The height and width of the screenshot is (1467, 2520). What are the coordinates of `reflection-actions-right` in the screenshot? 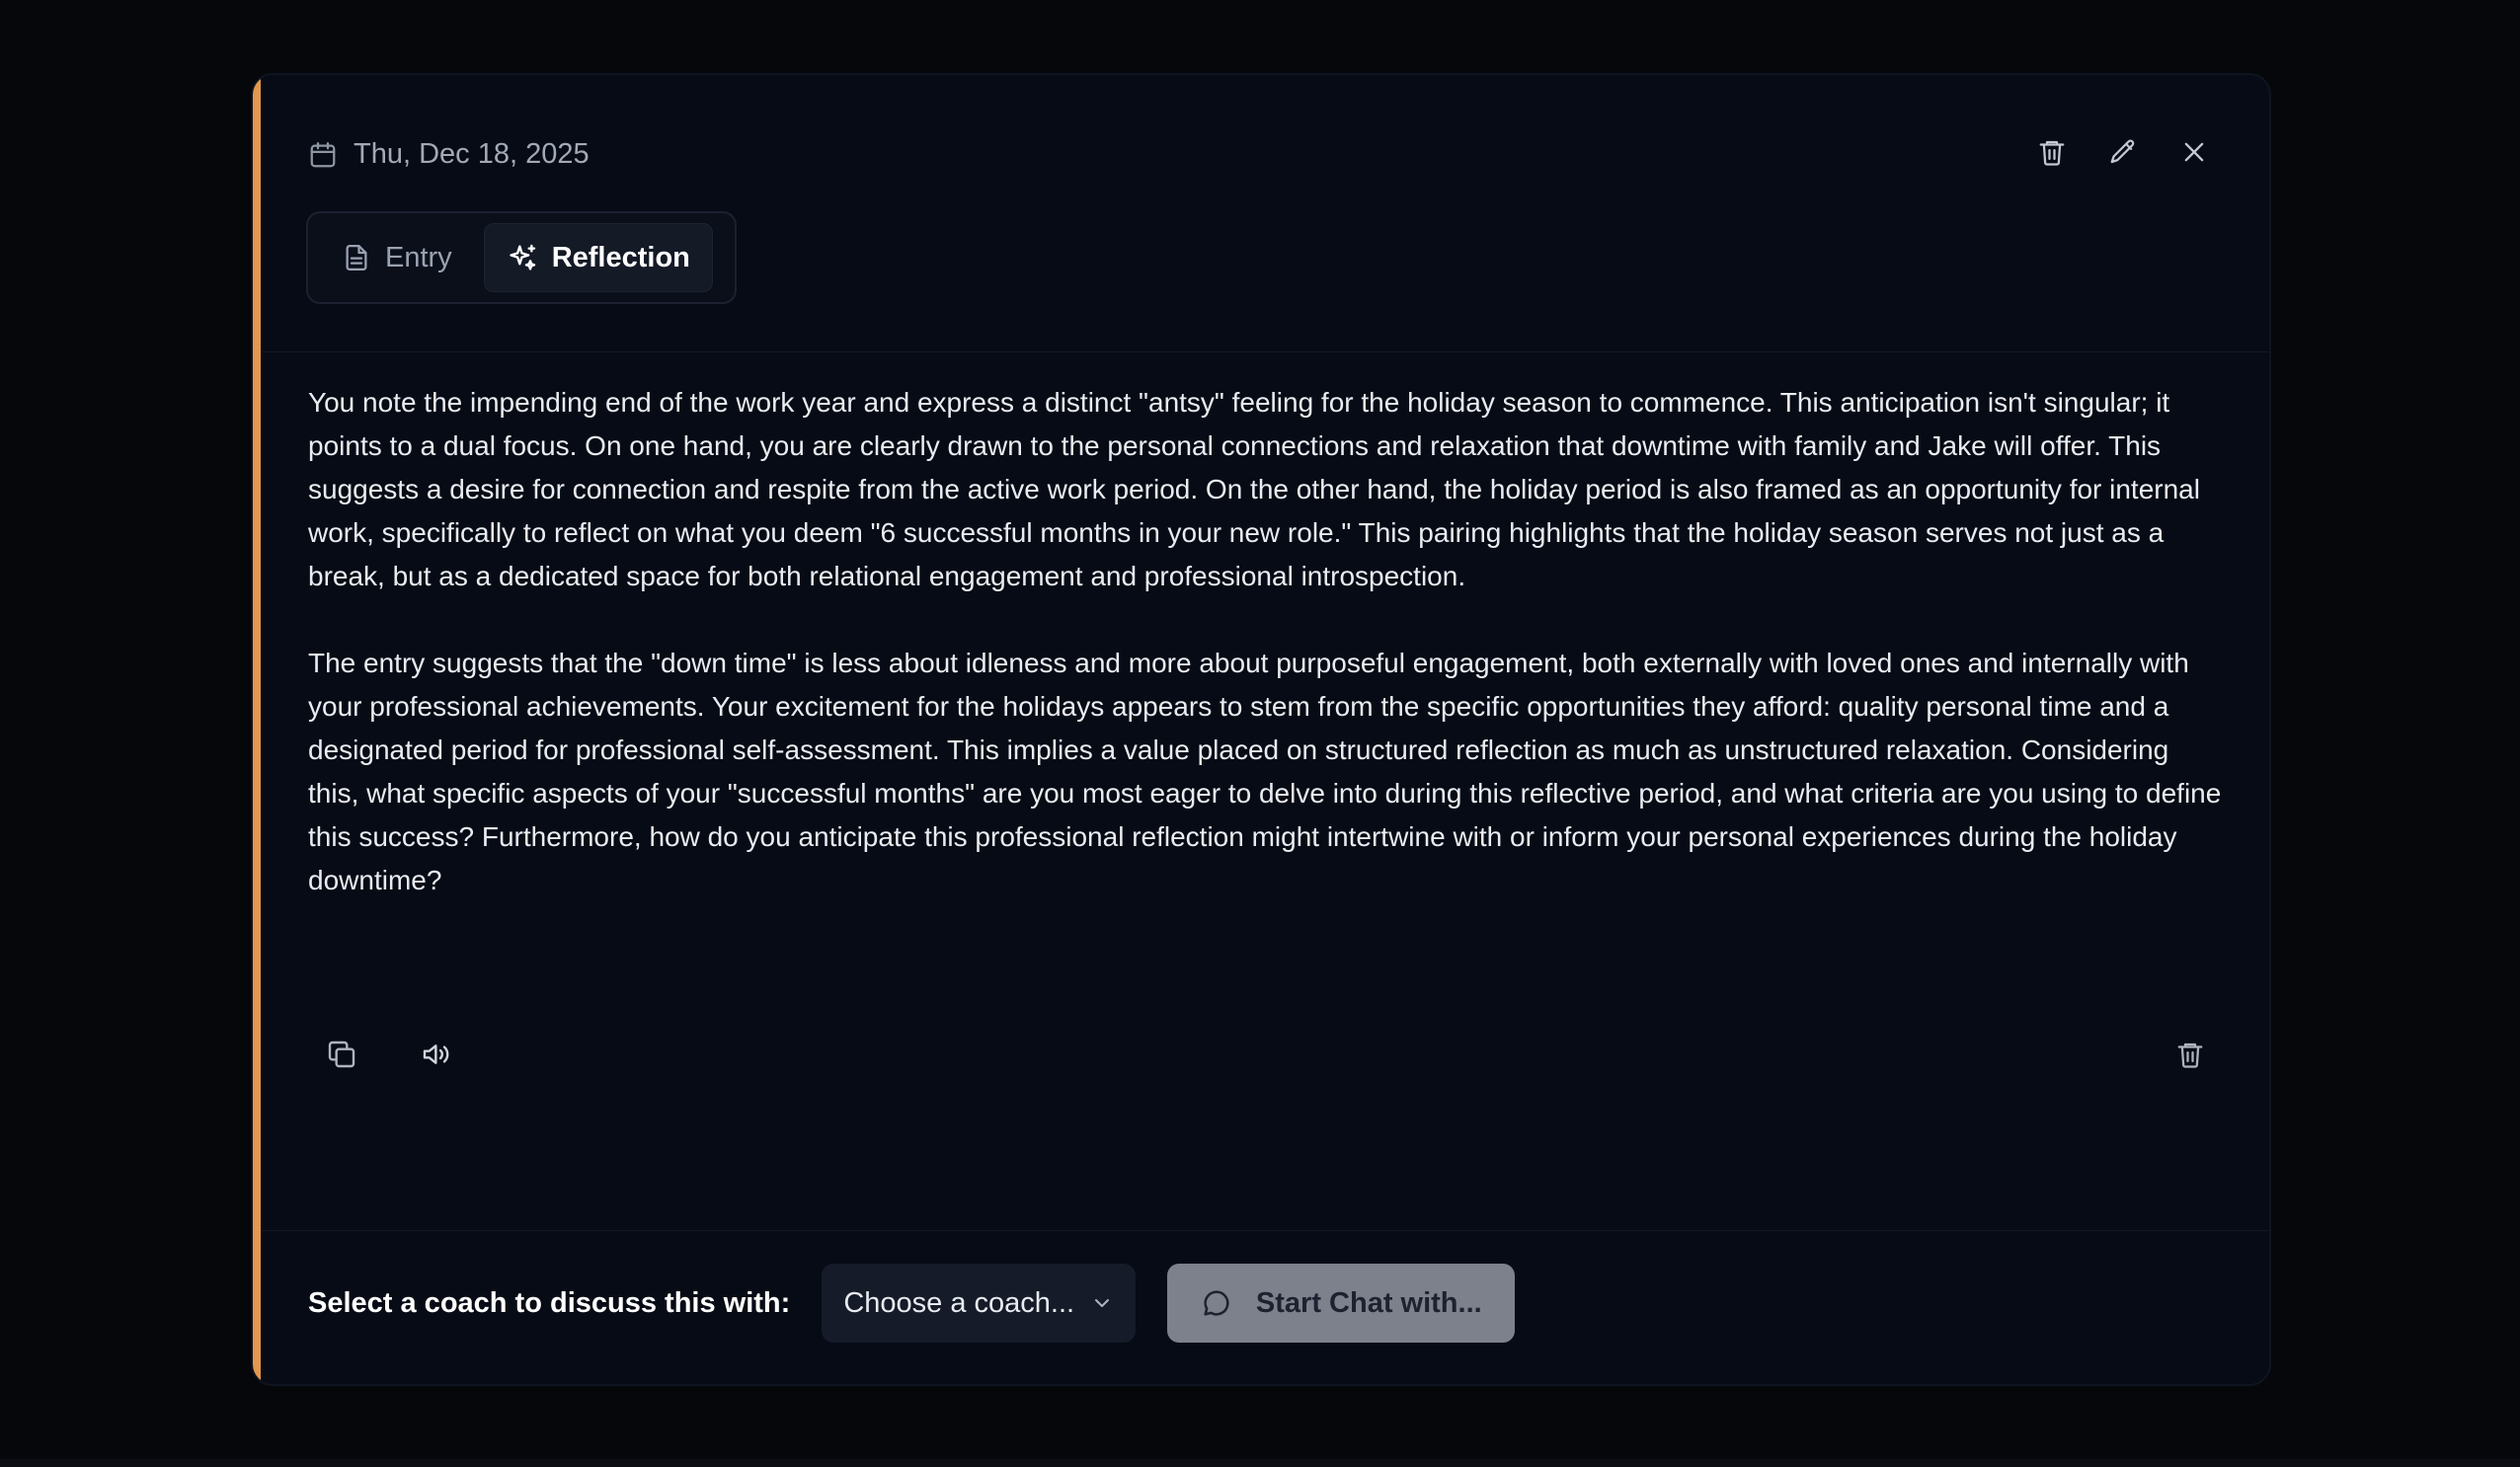 It's located at (2190, 1054).